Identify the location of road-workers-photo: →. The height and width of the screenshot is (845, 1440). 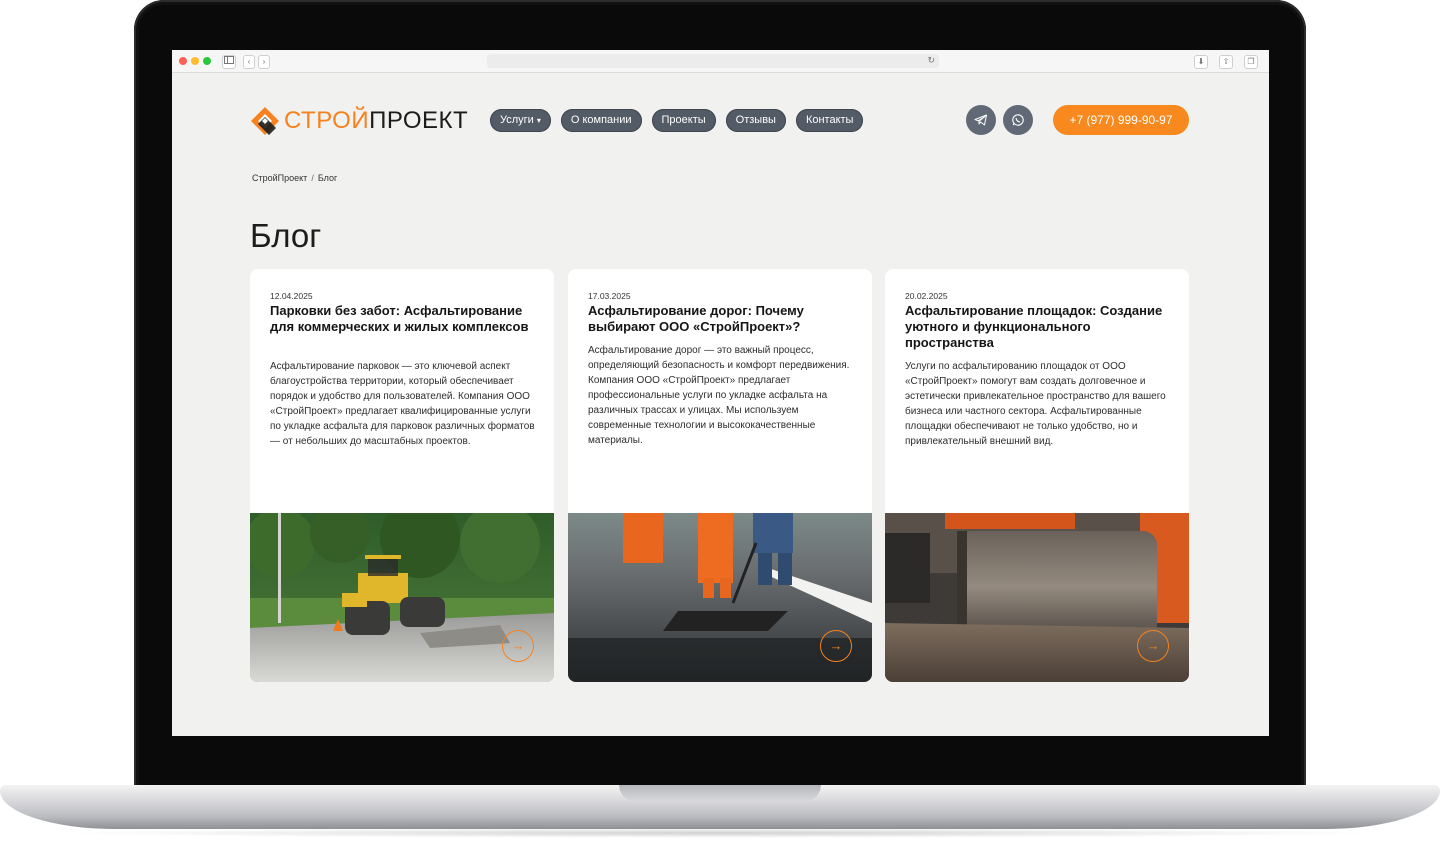
(720, 597).